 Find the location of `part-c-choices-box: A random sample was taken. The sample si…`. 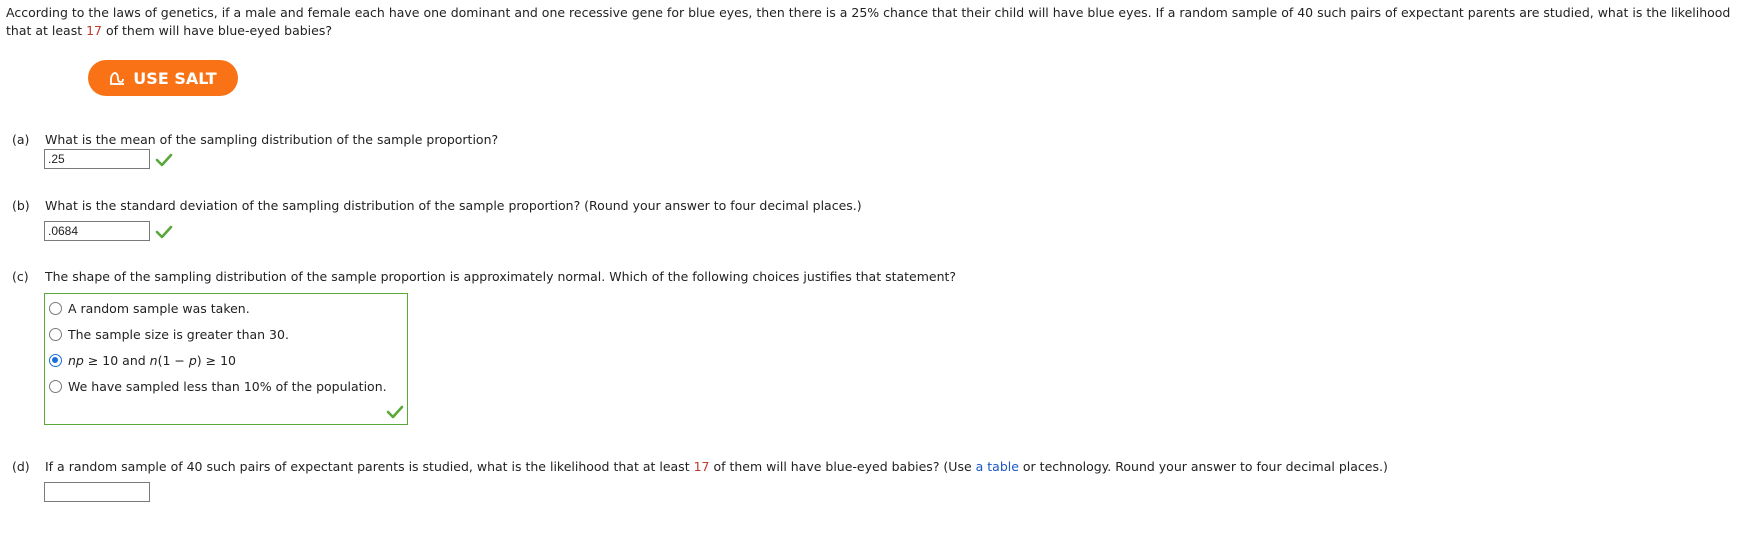

part-c-choices-box: A random sample was taken. The sample si… is located at coordinates (226, 359).